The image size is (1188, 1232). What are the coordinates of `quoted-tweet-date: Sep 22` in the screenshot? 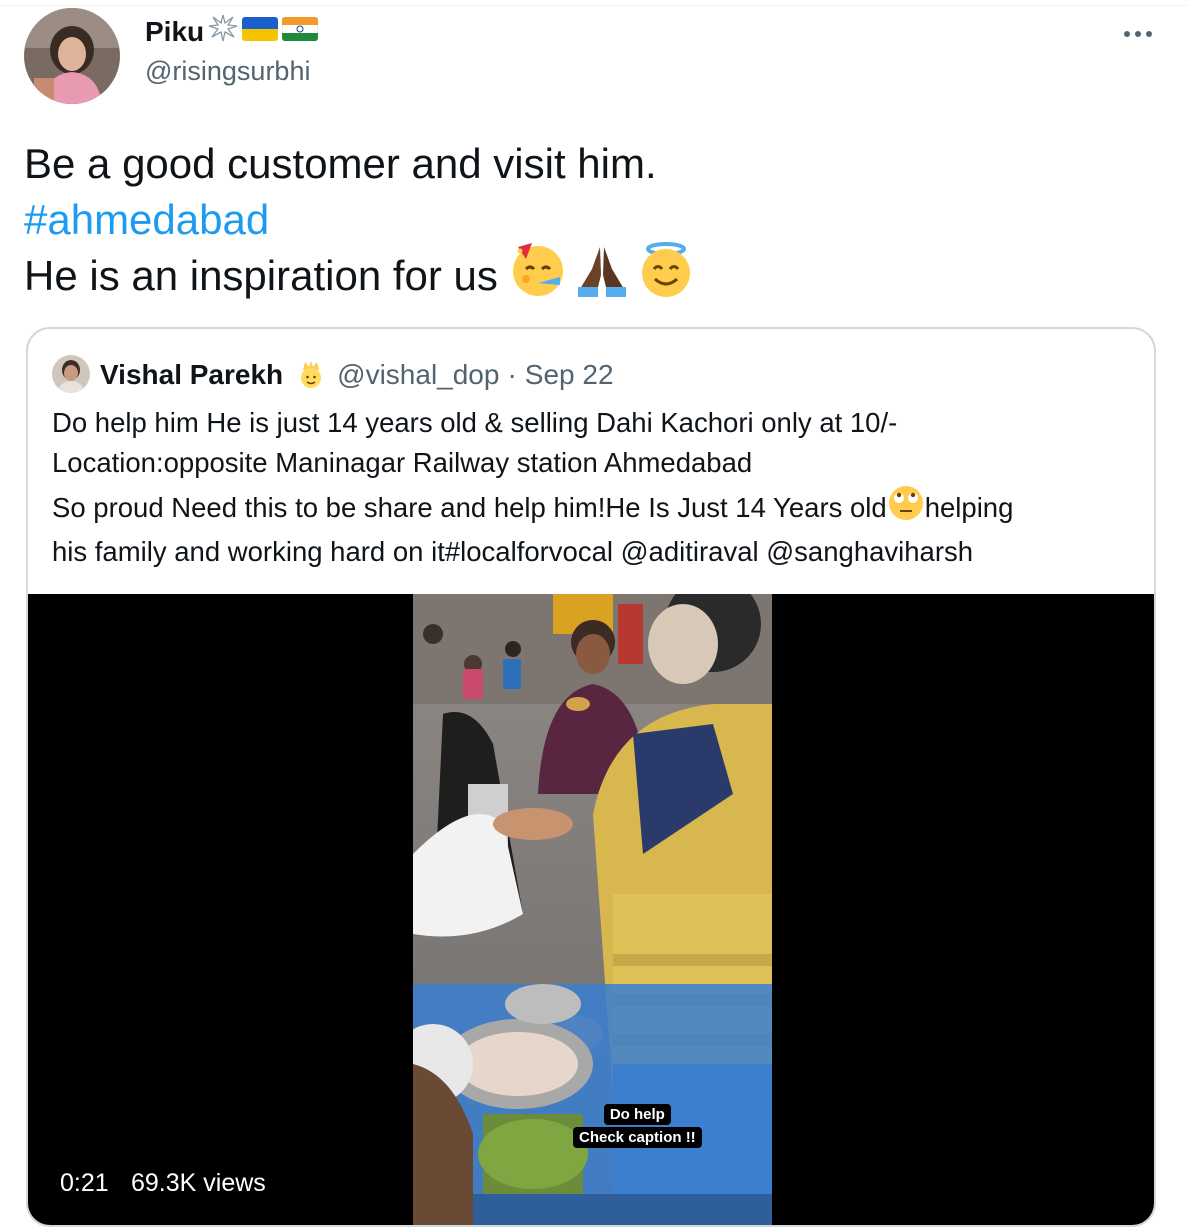 It's located at (569, 375).